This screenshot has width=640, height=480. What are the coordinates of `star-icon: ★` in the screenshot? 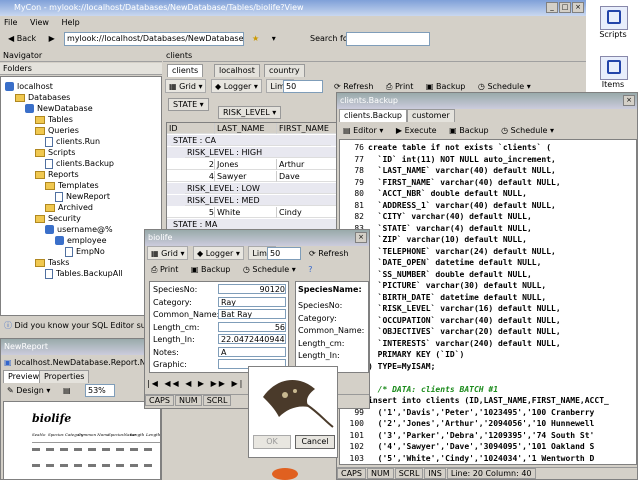 It's located at (255, 38).